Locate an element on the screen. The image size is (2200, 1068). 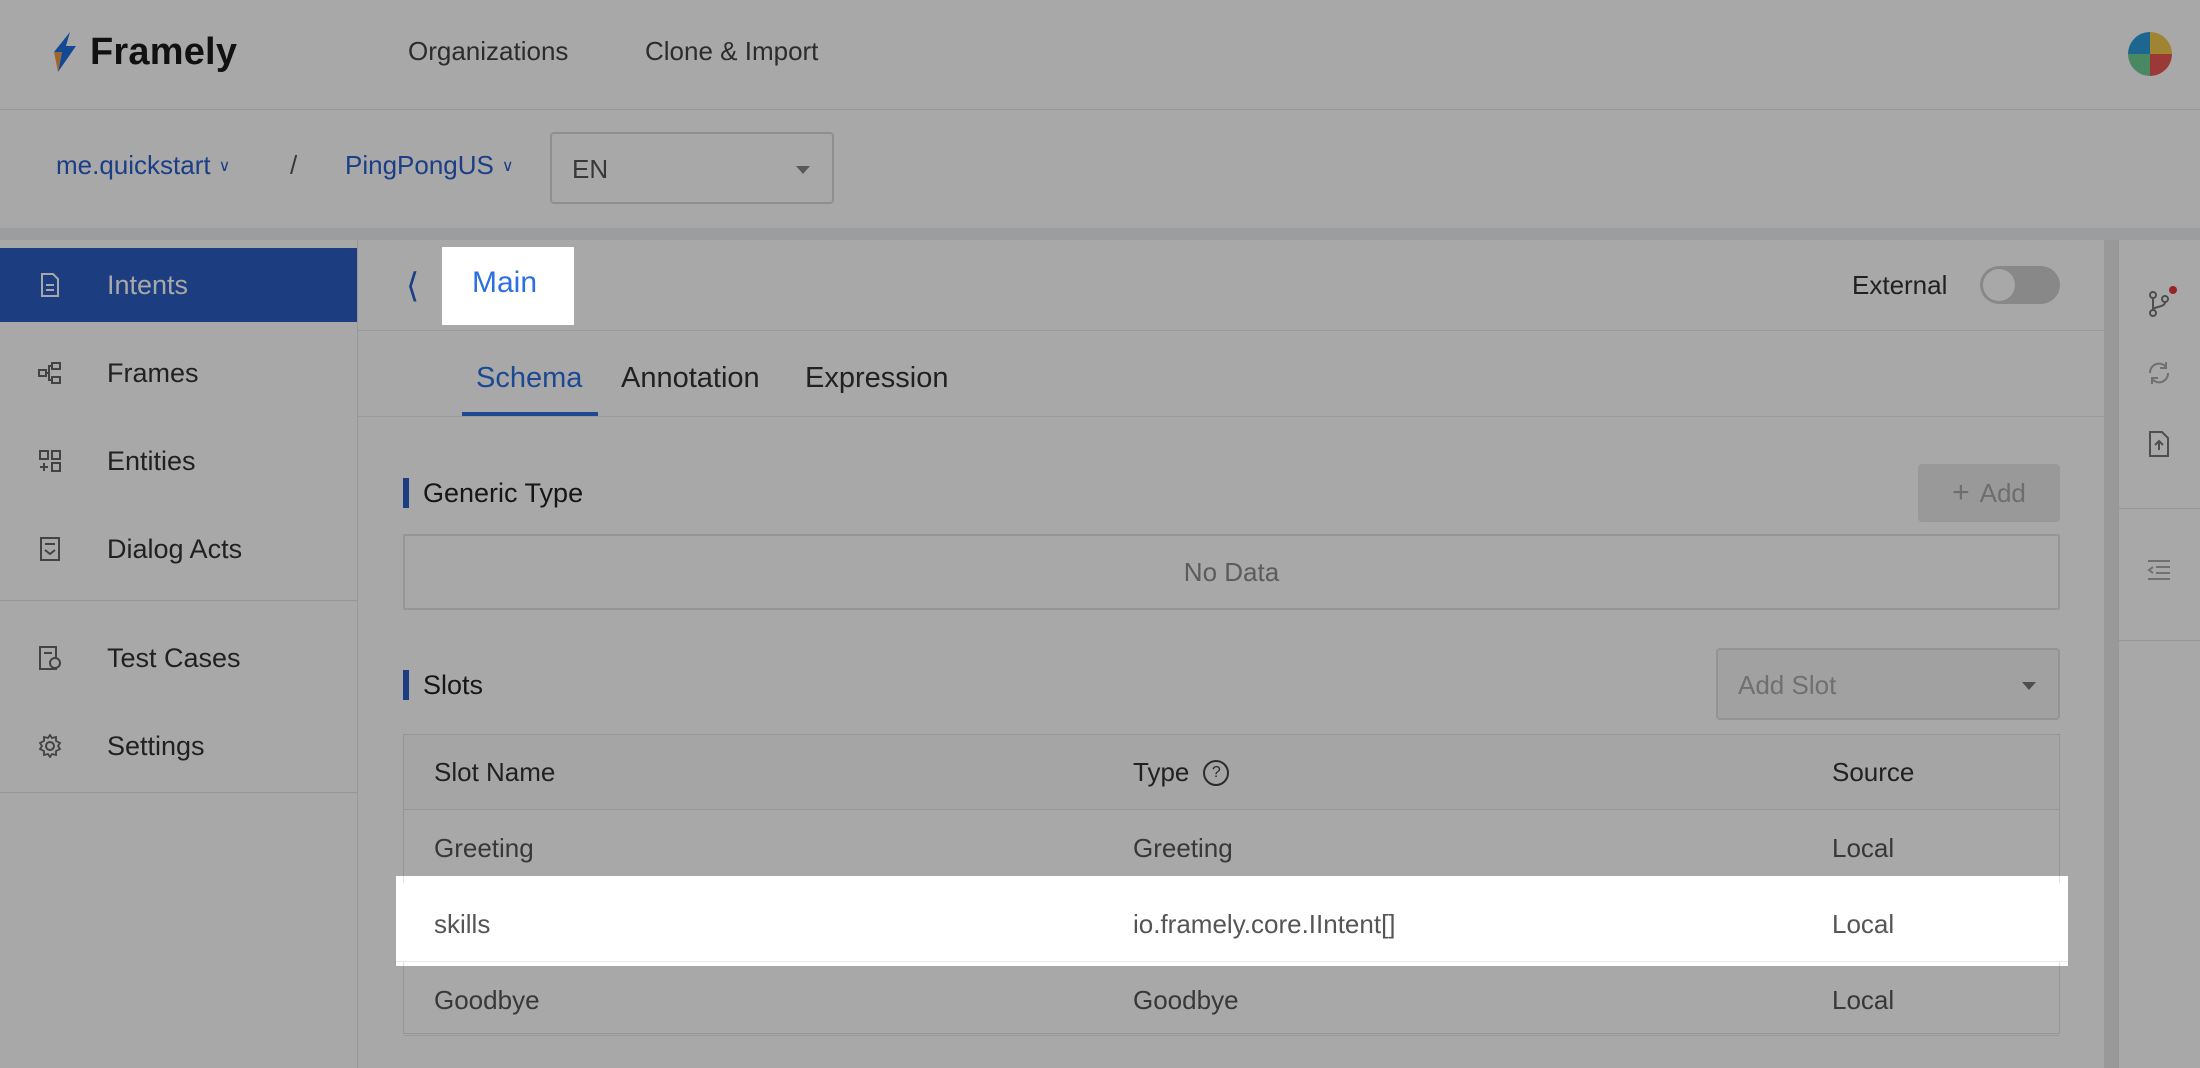
scrollbar is located at coordinates (2111, 654).